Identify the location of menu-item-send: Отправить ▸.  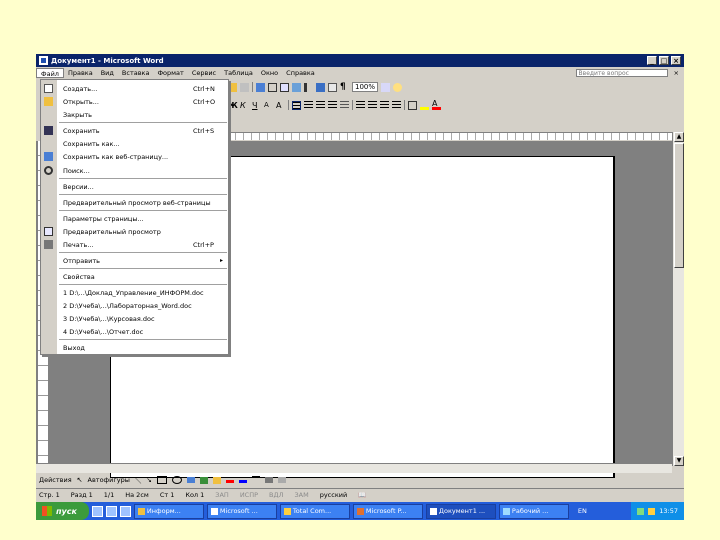
(135, 260).